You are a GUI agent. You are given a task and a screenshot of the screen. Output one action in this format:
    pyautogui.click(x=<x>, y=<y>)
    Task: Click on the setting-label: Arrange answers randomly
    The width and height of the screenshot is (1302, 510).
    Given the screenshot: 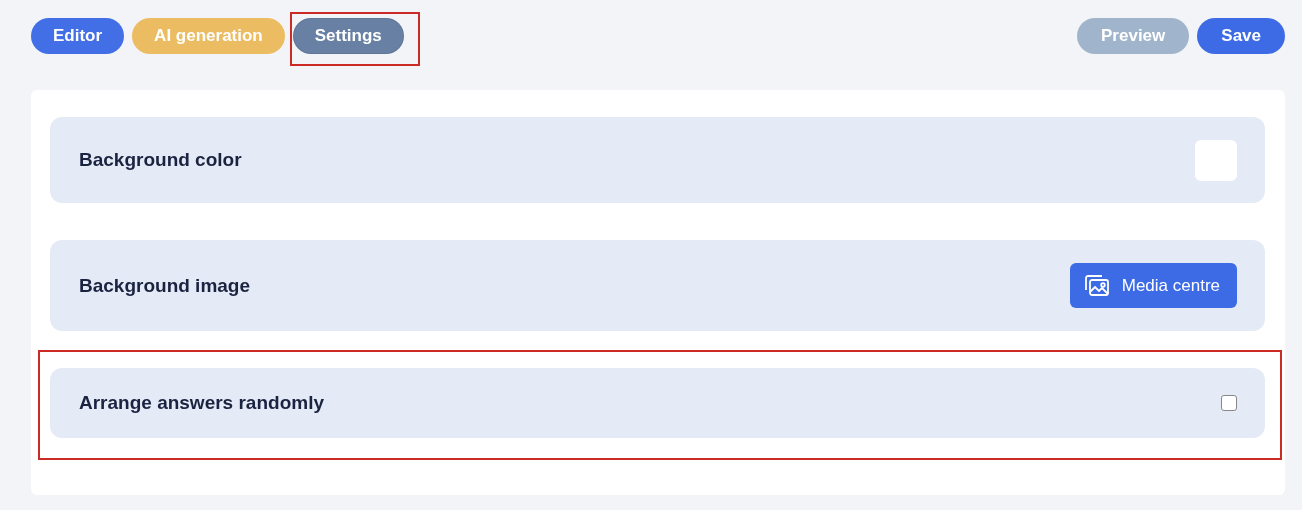 What is the action you would take?
    pyautogui.click(x=201, y=403)
    